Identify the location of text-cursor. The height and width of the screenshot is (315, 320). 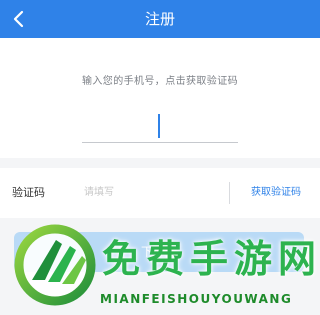
(159, 126).